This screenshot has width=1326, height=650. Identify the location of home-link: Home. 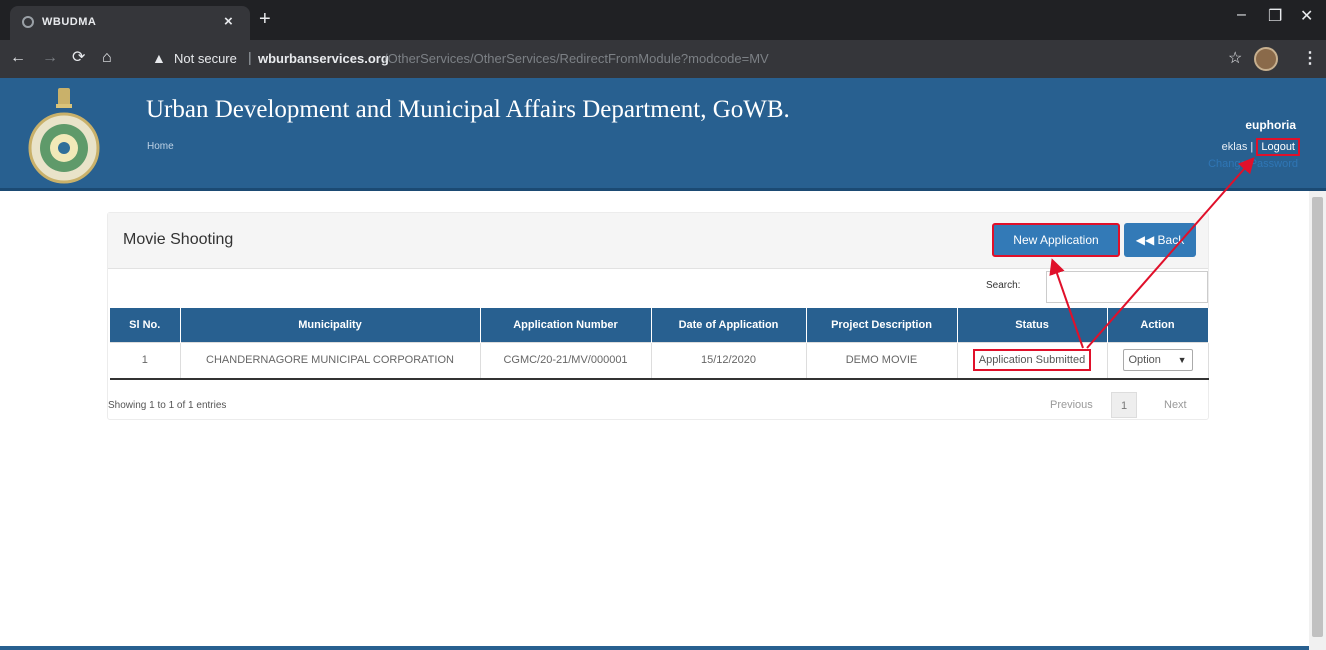
(160, 146).